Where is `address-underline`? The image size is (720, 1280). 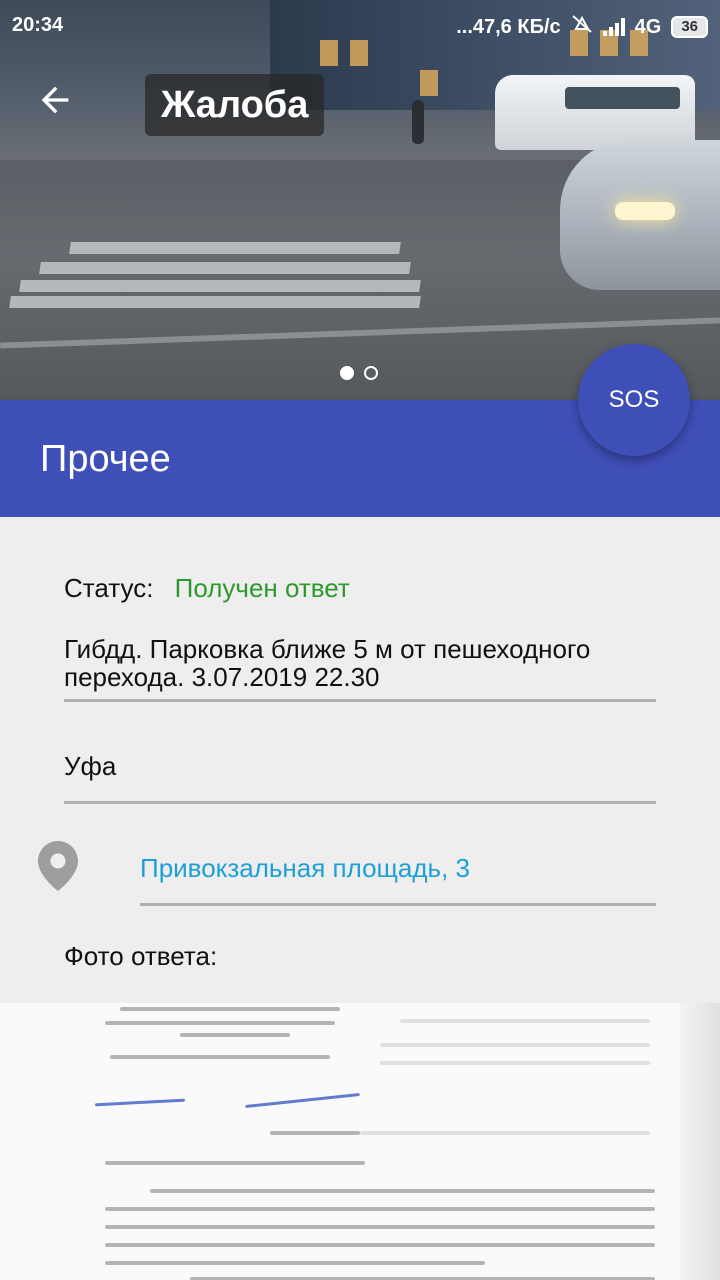 address-underline is located at coordinates (398, 904).